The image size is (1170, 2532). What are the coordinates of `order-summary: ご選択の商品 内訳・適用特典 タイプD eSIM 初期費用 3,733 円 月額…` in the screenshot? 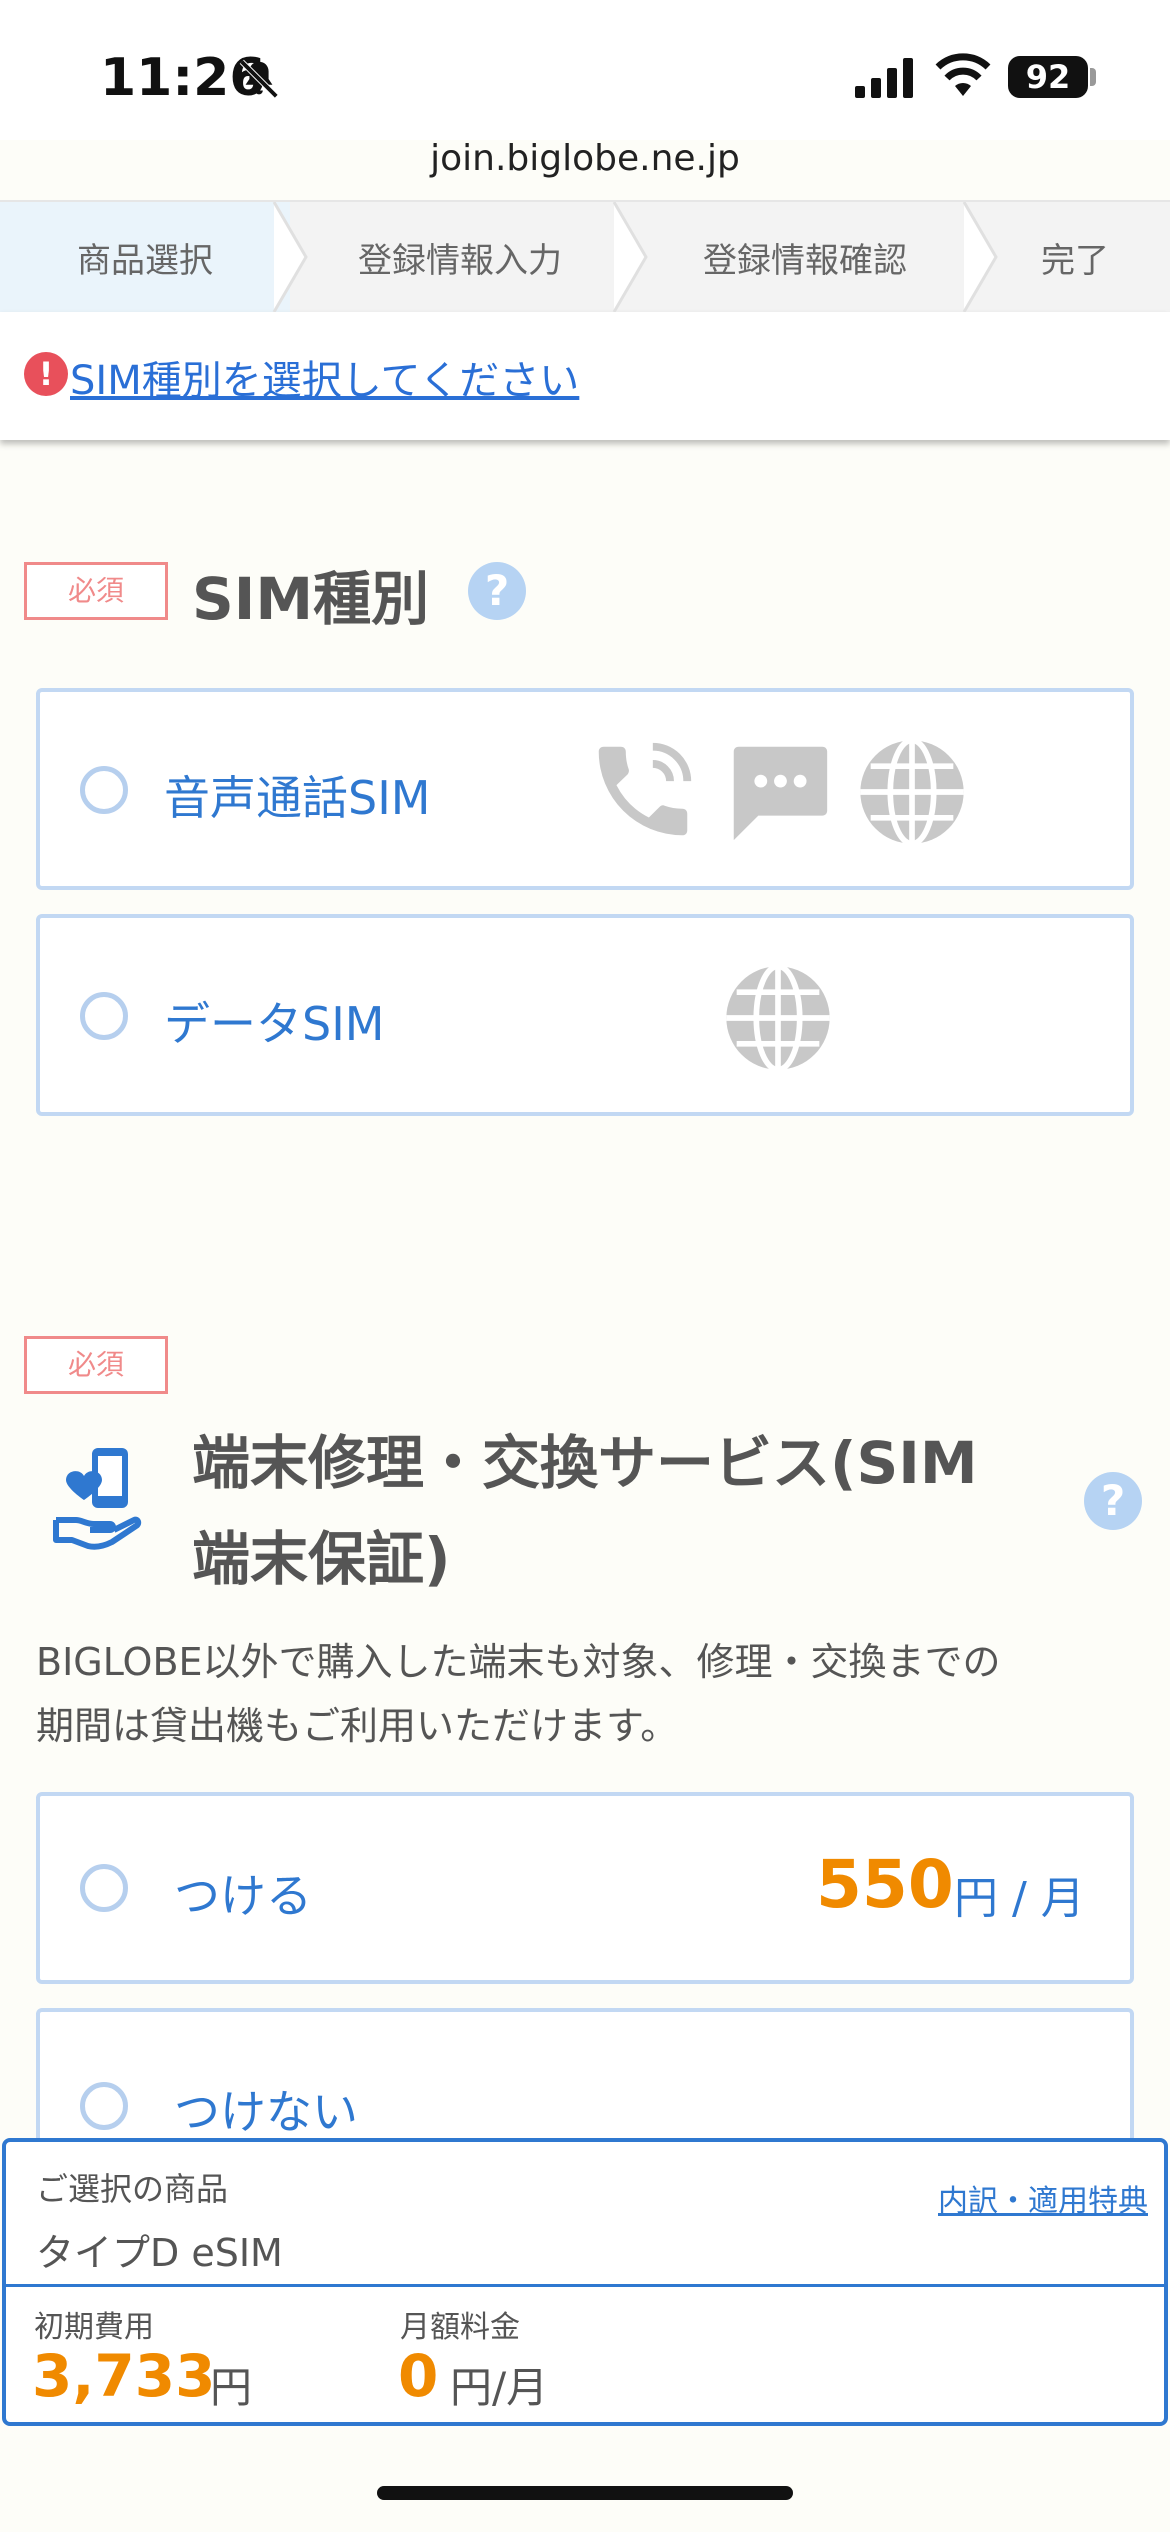 It's located at (585, 2282).